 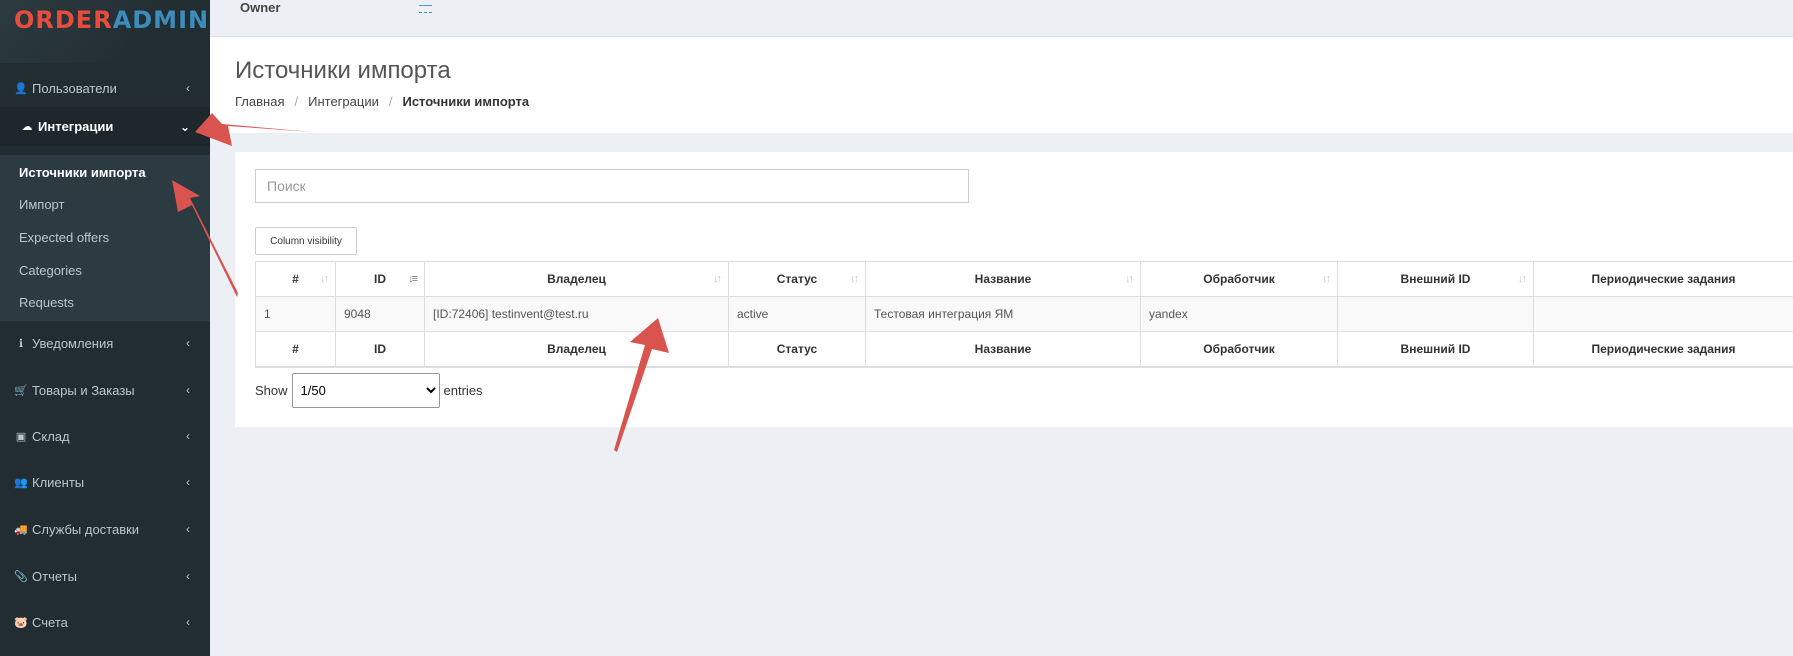 I want to click on show-label: Show, so click(x=271, y=390).